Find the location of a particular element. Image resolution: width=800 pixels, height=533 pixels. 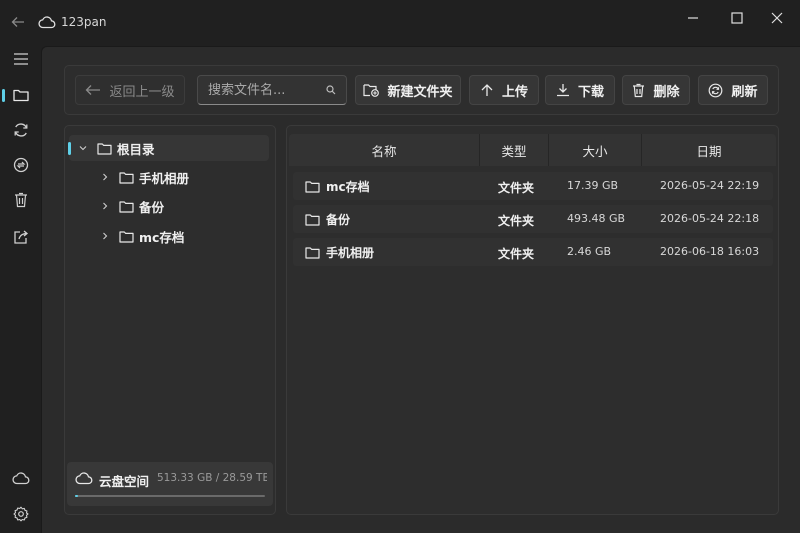

table-row: 备份 文件夹 493.48 GB 2026-05-24 22:18 is located at coordinates (533, 219).